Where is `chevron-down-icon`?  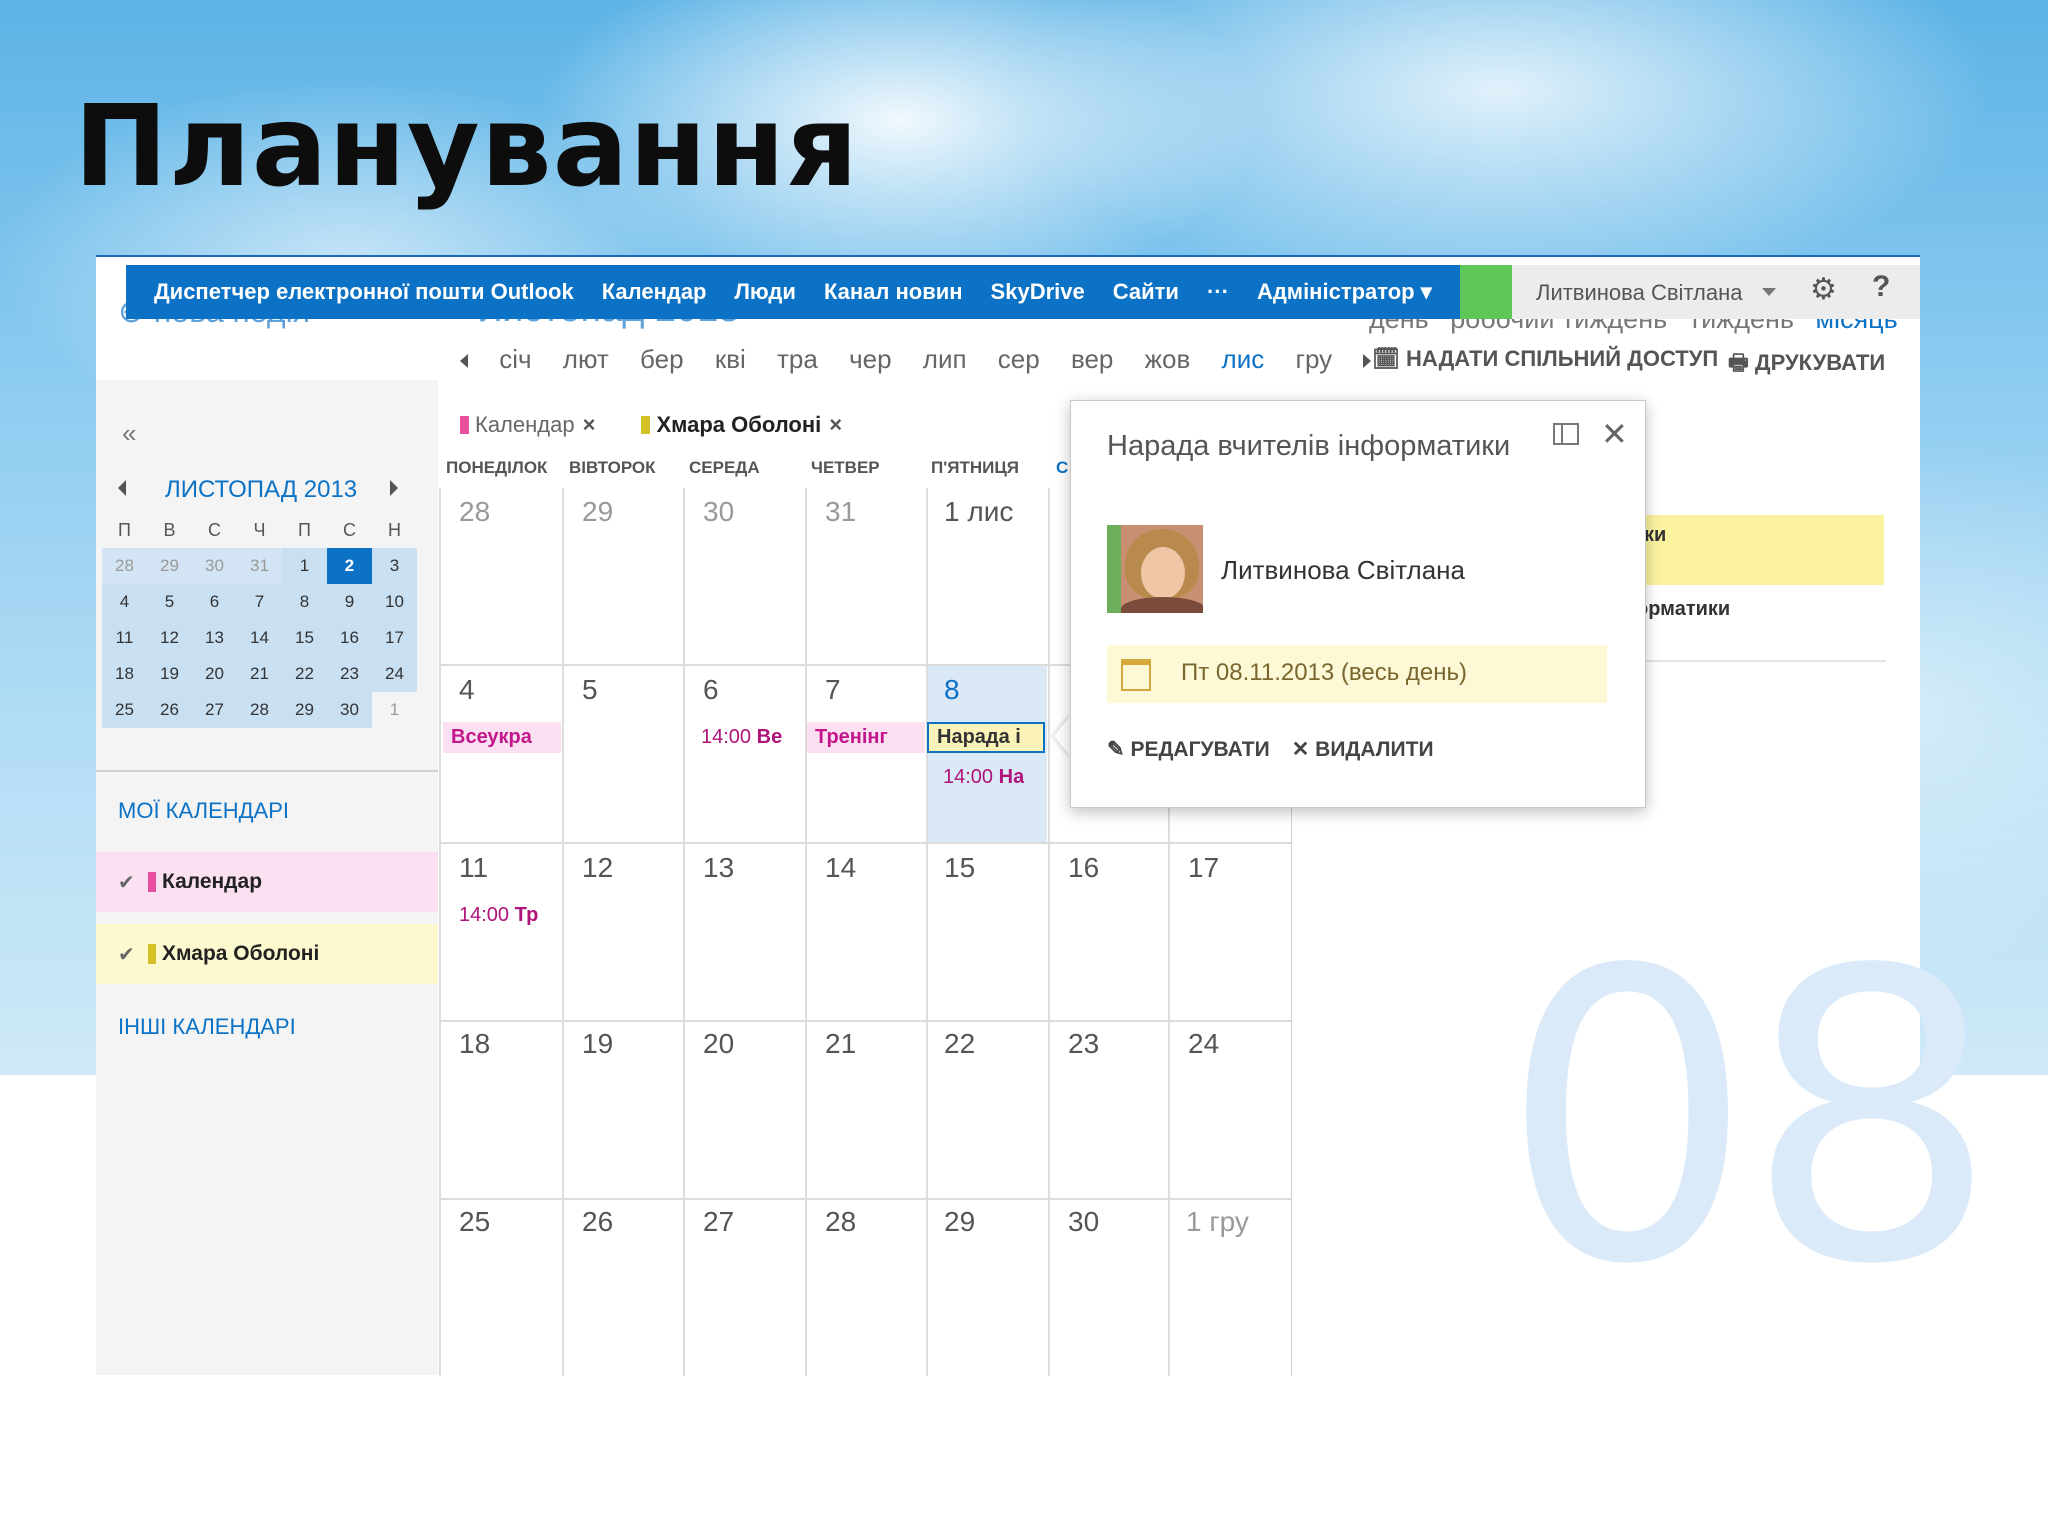
chevron-down-icon is located at coordinates (1769, 292).